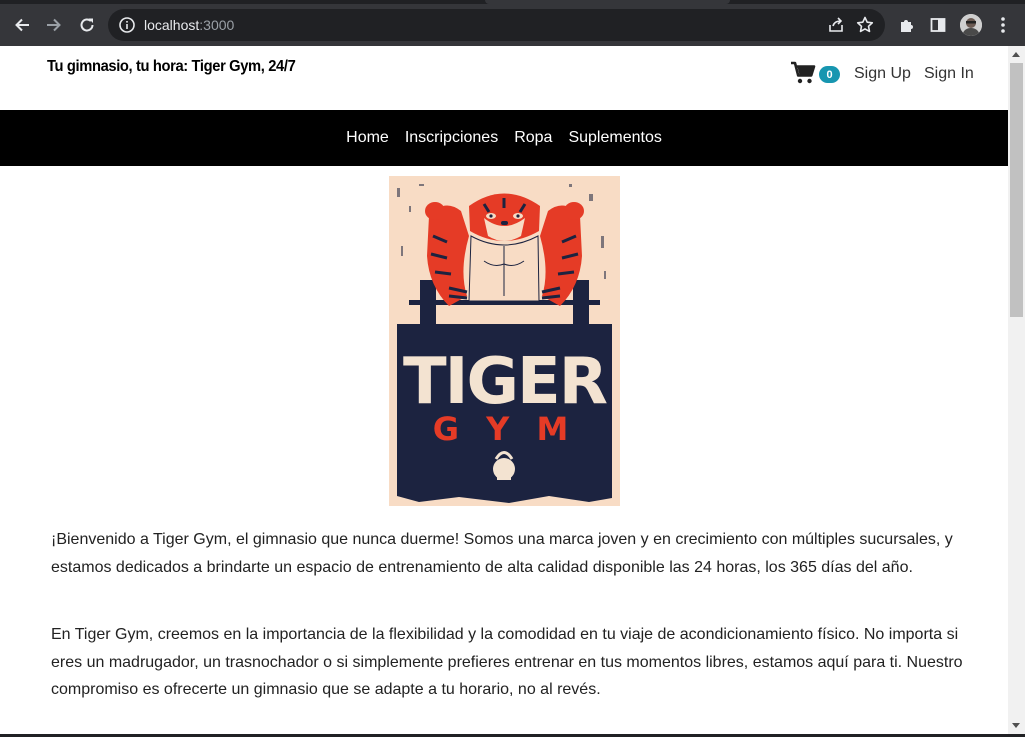 The width and height of the screenshot is (1025, 737). What do you see at coordinates (496, 25) in the screenshot?
I see `address-bar: localhost:3000` at bounding box center [496, 25].